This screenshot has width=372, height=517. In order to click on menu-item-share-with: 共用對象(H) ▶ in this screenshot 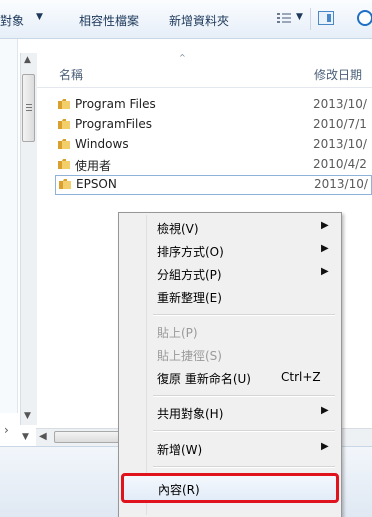, I will do `click(229, 413)`.